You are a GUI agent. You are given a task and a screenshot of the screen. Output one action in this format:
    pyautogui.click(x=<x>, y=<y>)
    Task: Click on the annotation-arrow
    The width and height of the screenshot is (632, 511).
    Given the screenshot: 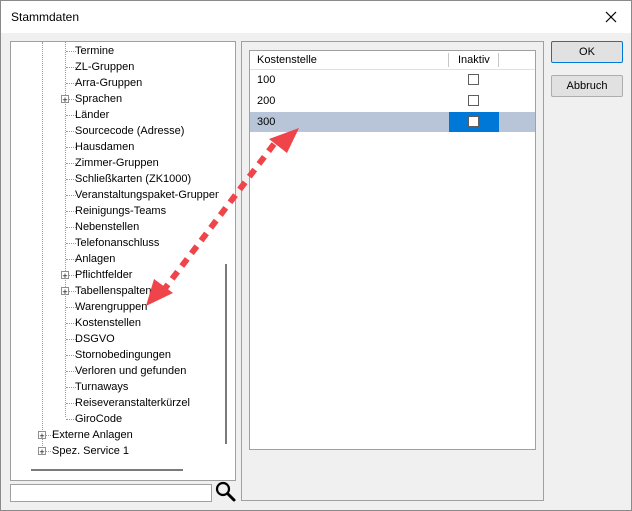 What is the action you would take?
    pyautogui.click(x=222, y=217)
    